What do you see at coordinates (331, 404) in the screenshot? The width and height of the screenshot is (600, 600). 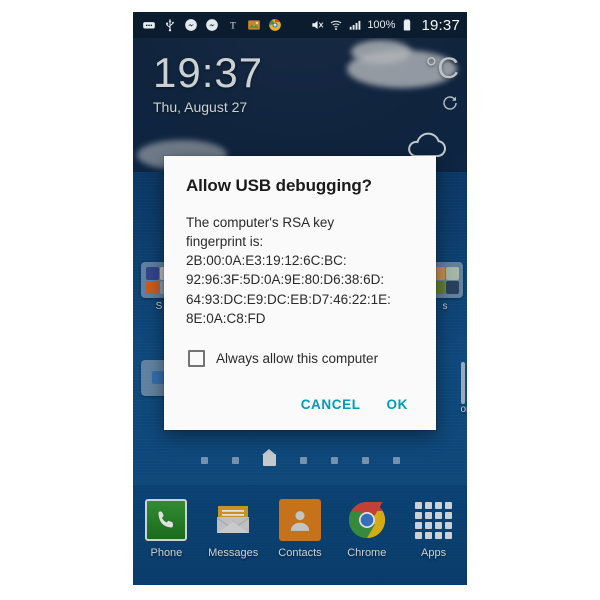 I see `cancel-button: CANCEL` at bounding box center [331, 404].